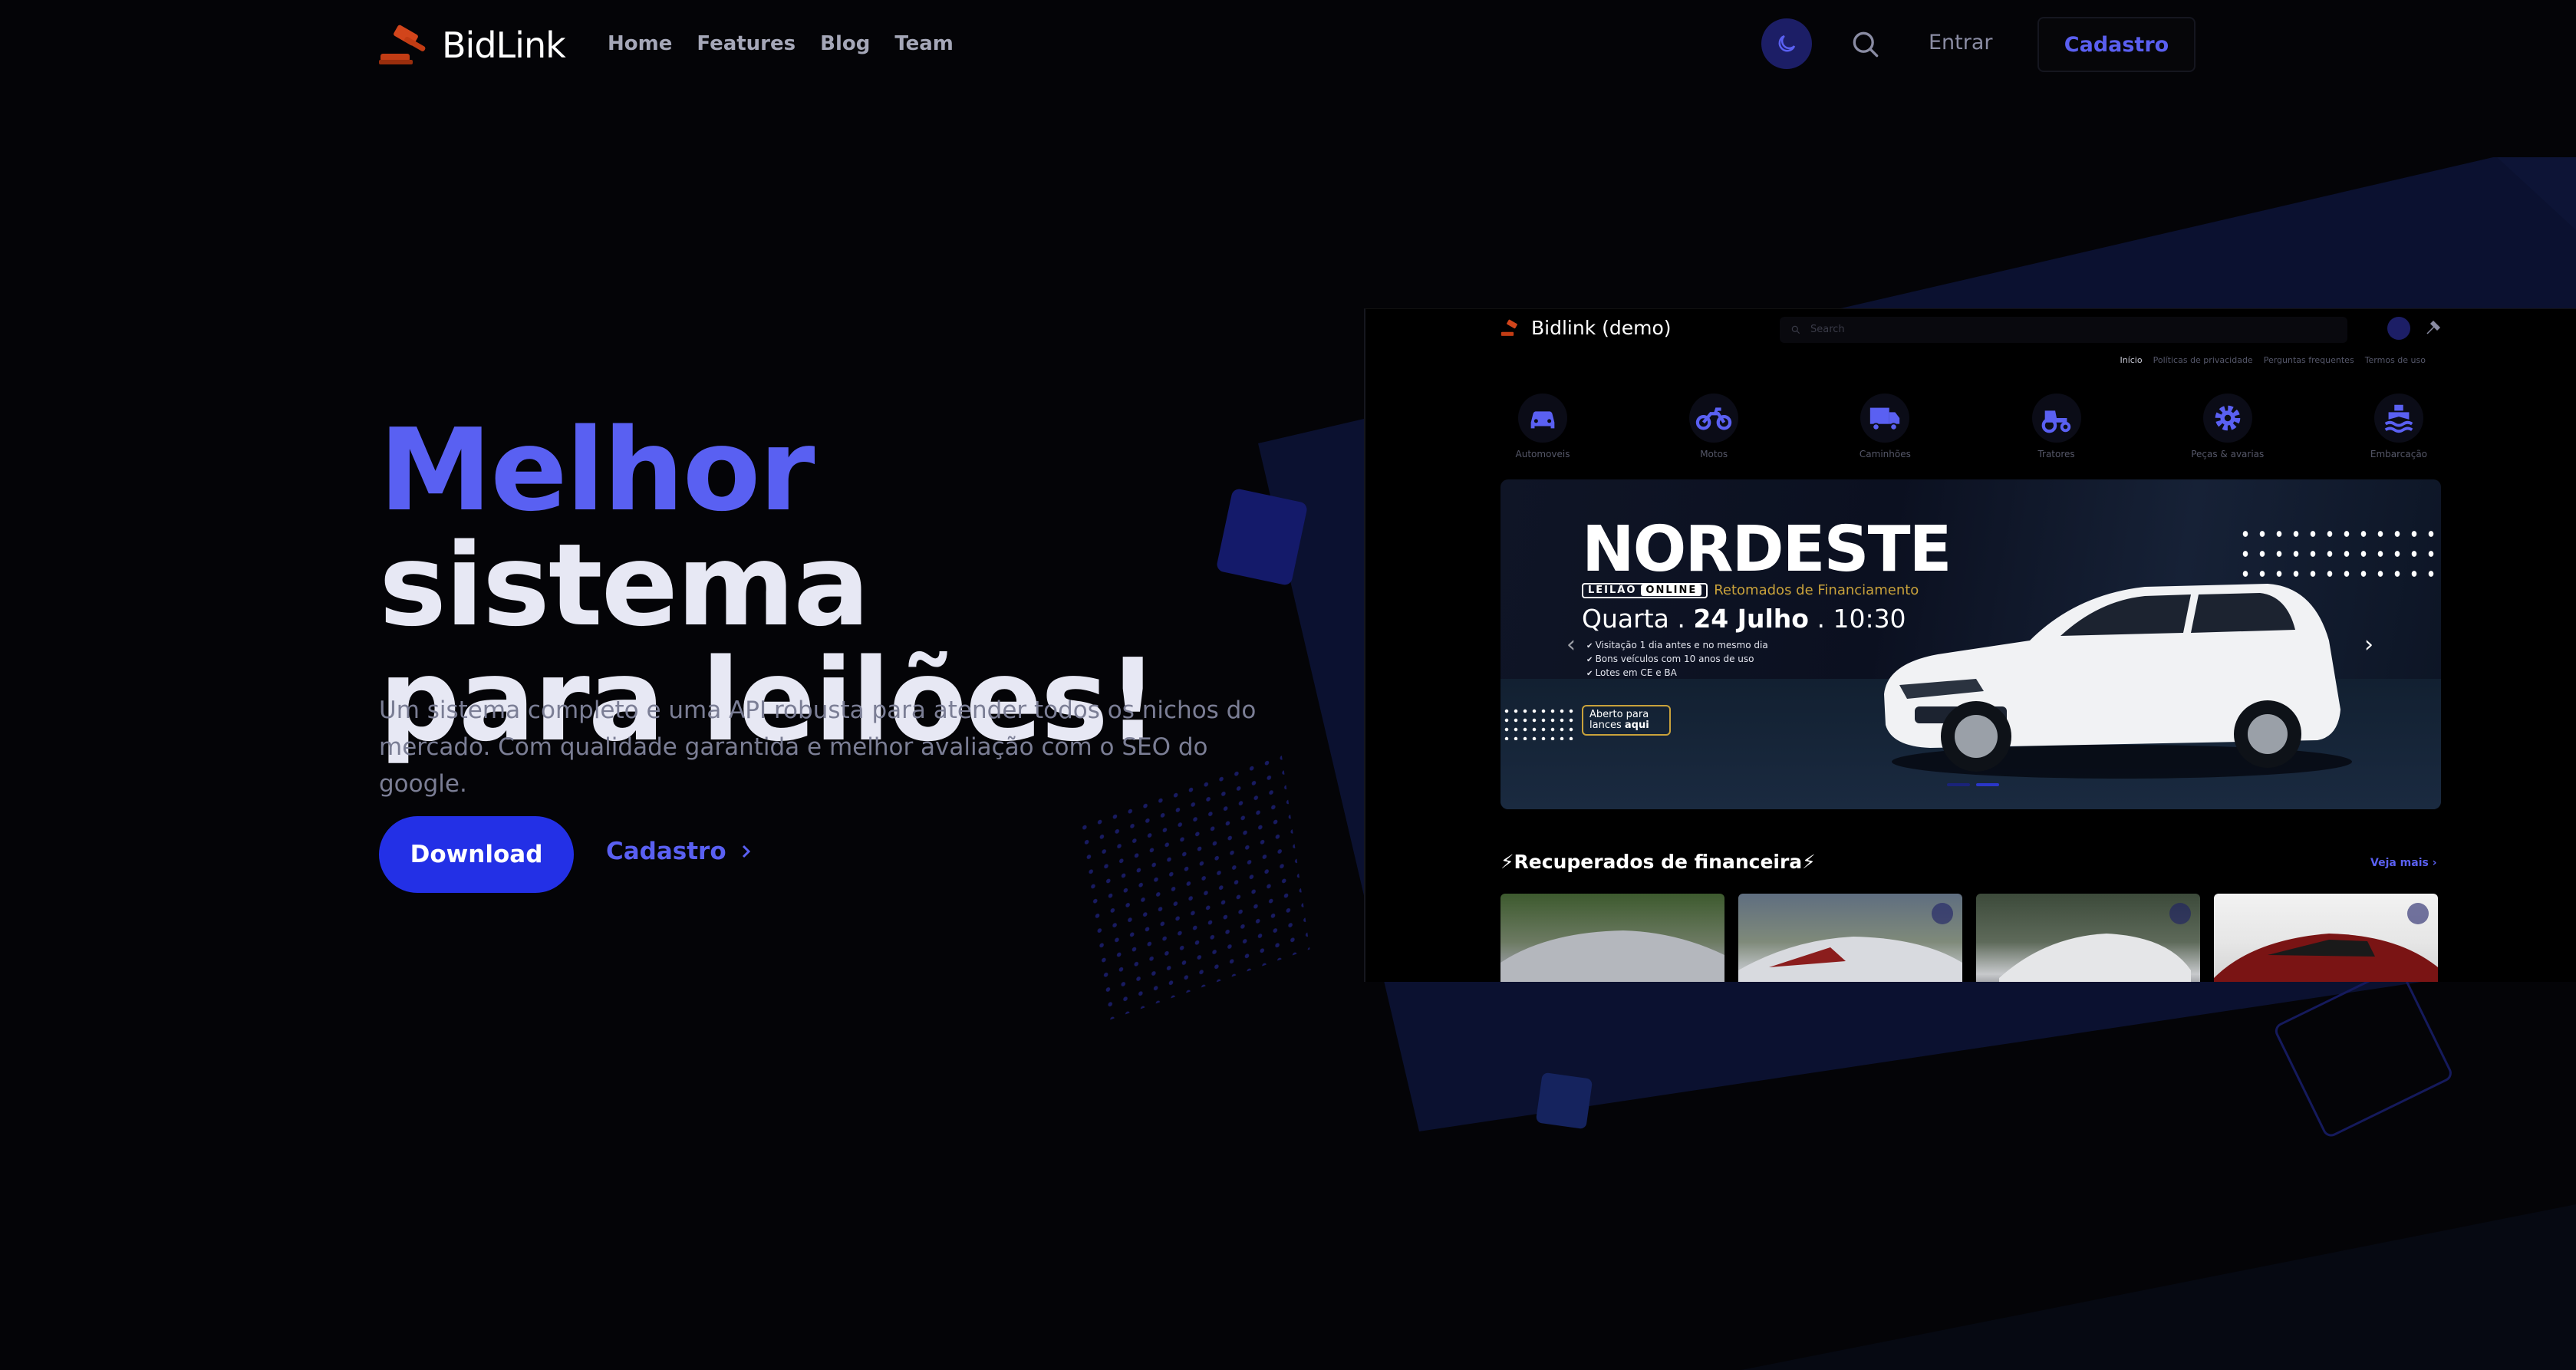  What do you see at coordinates (1607, 725) in the screenshot?
I see `banner-cta-plain: lances` at bounding box center [1607, 725].